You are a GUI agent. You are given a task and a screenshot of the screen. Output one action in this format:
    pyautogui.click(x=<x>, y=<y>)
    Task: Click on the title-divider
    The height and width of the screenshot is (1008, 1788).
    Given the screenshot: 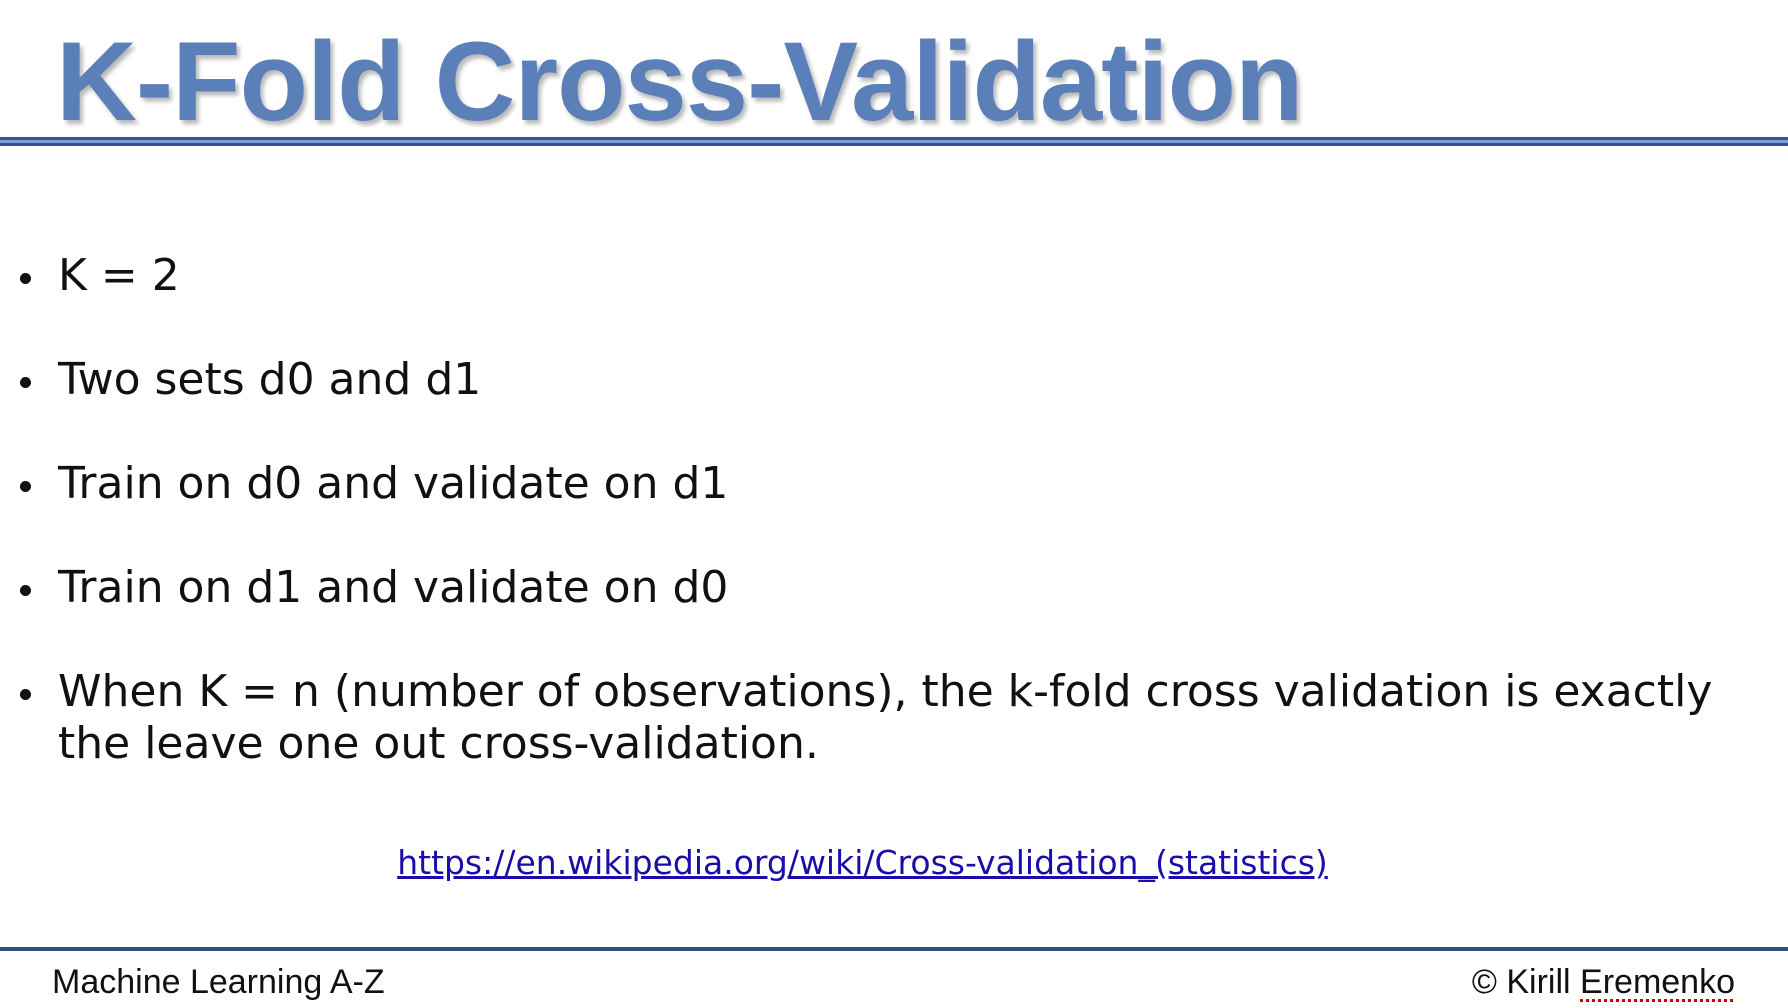 What is the action you would take?
    pyautogui.click(x=894, y=141)
    